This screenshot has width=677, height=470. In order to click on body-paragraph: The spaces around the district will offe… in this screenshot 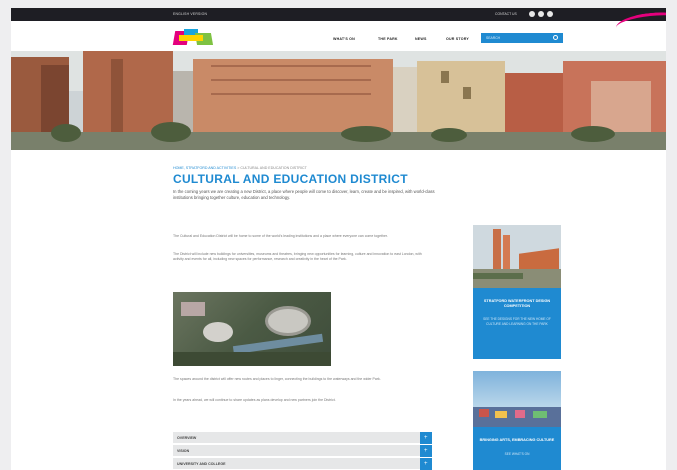, I will do `click(277, 379)`.